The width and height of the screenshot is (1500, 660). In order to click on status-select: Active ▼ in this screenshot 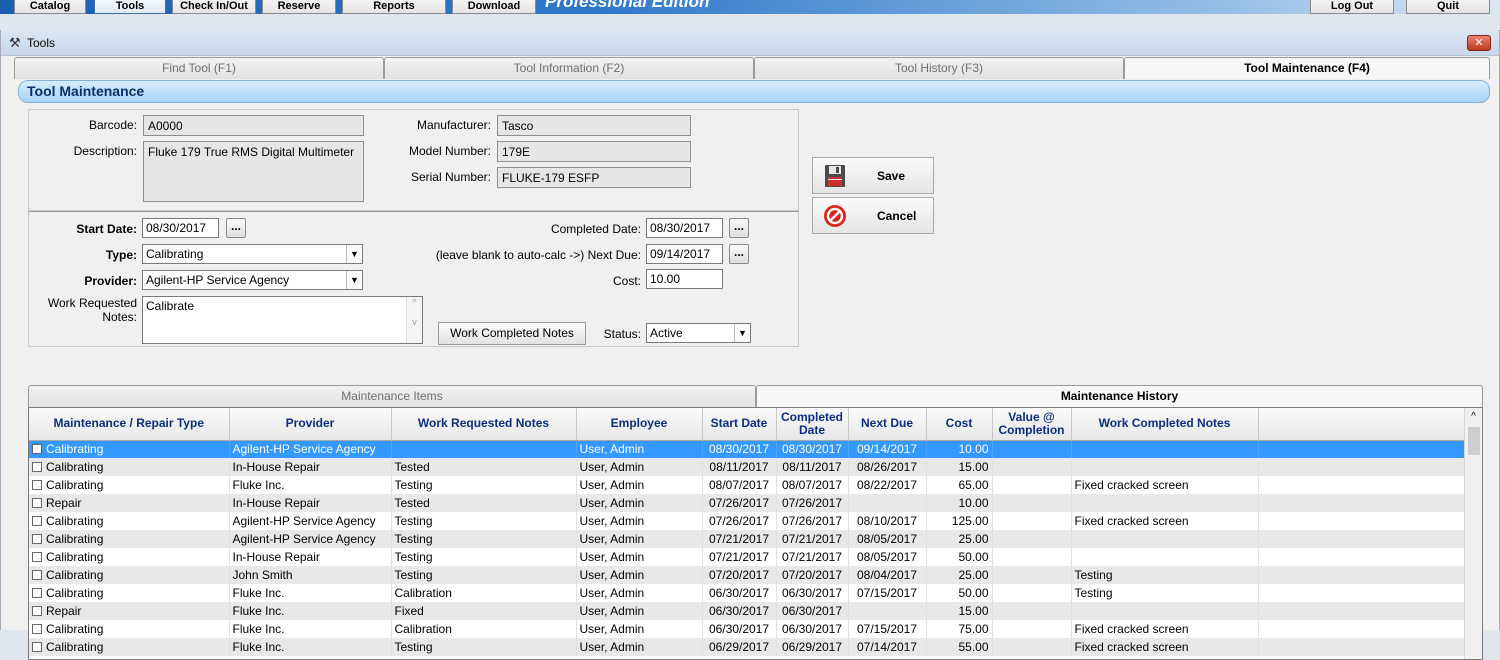, I will do `click(698, 333)`.